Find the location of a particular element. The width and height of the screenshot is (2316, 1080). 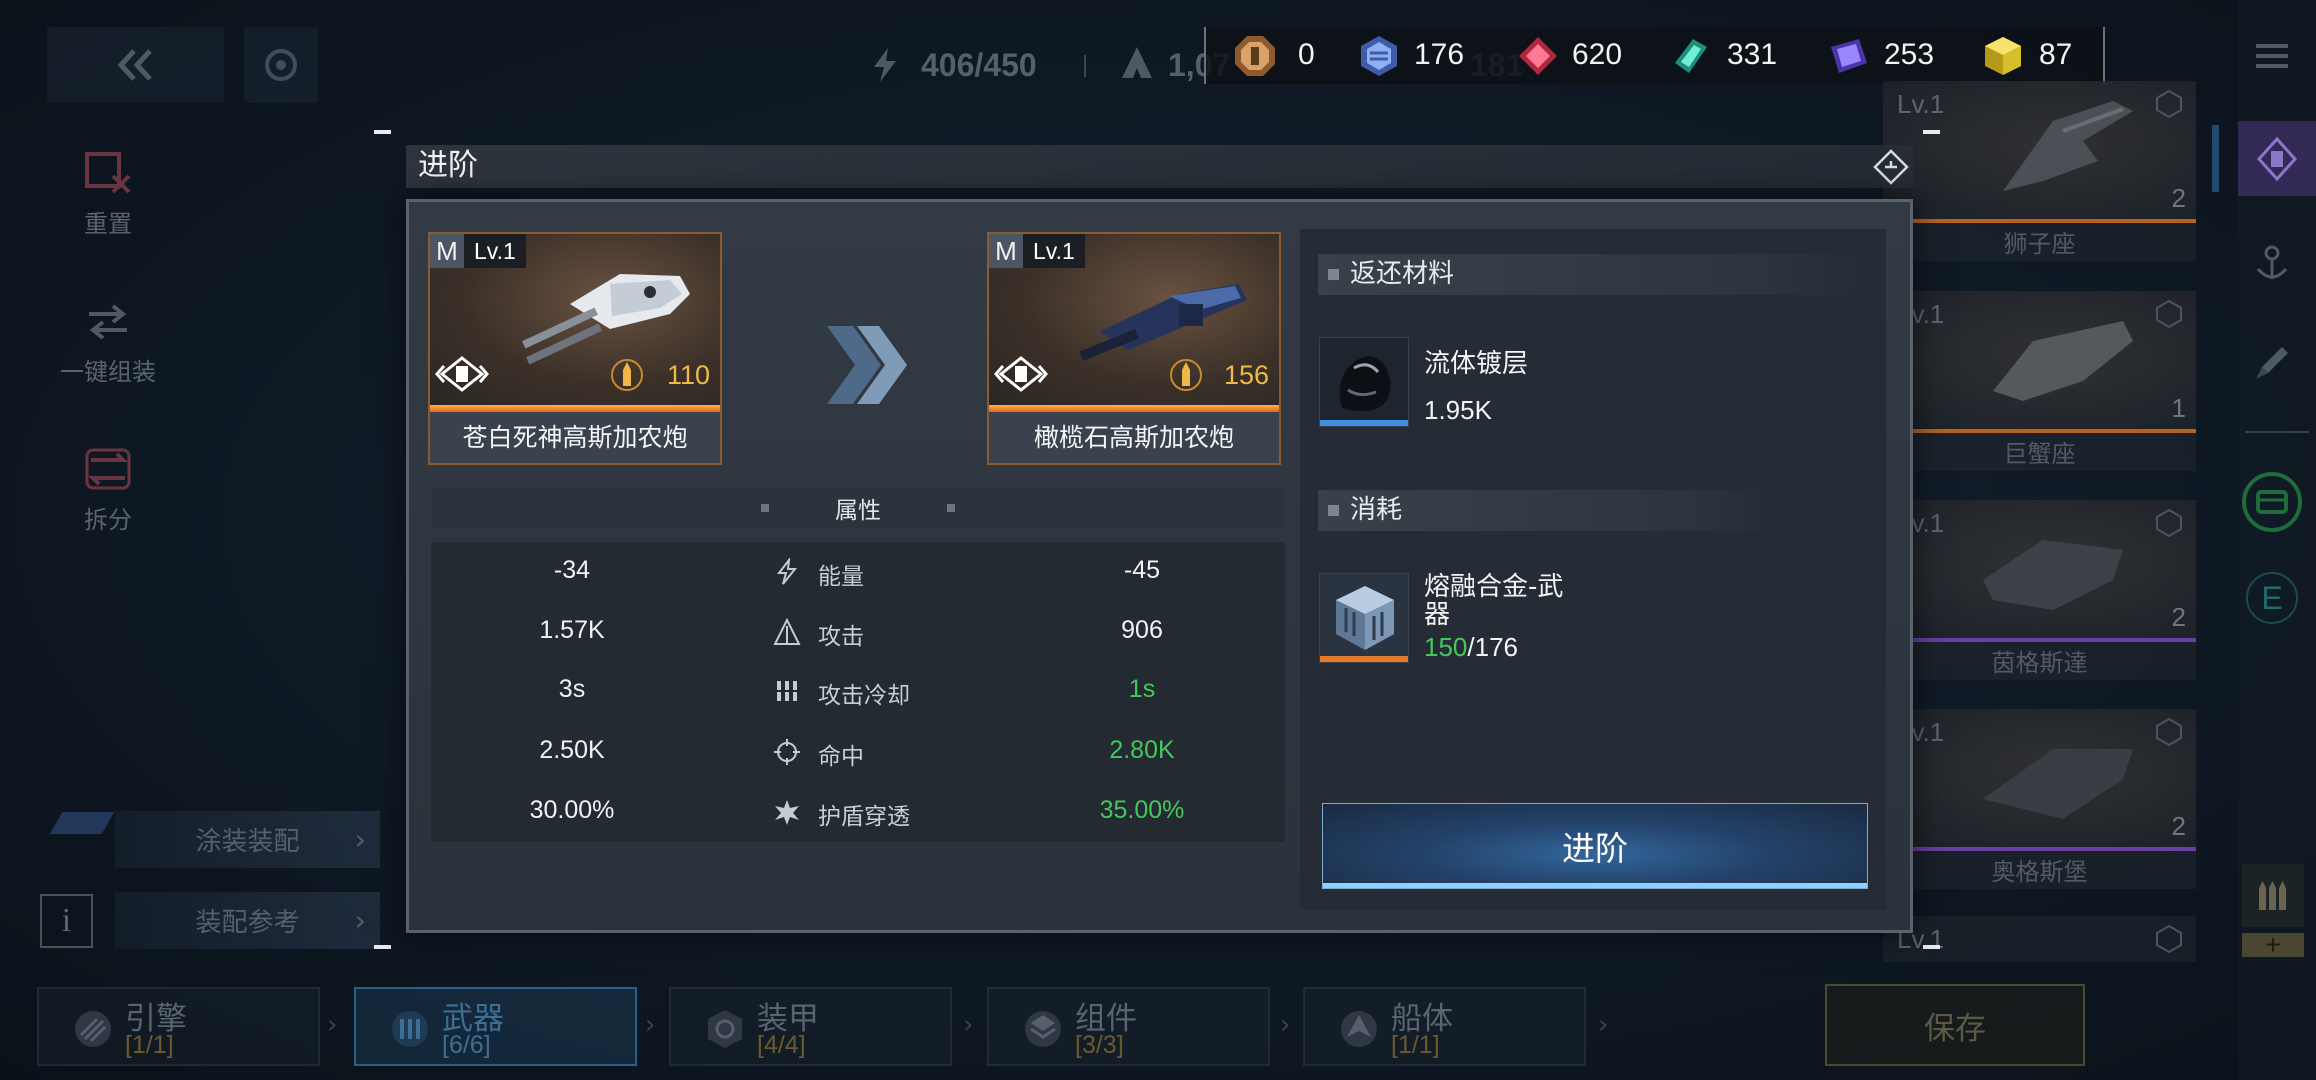

crosshair-icon is located at coordinates (787, 752).